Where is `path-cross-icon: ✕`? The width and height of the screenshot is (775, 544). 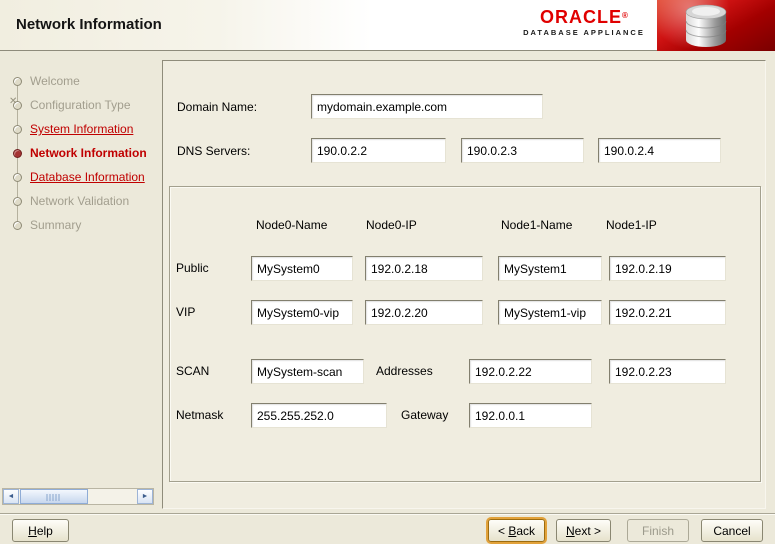
path-cross-icon: ✕ is located at coordinates (13, 101).